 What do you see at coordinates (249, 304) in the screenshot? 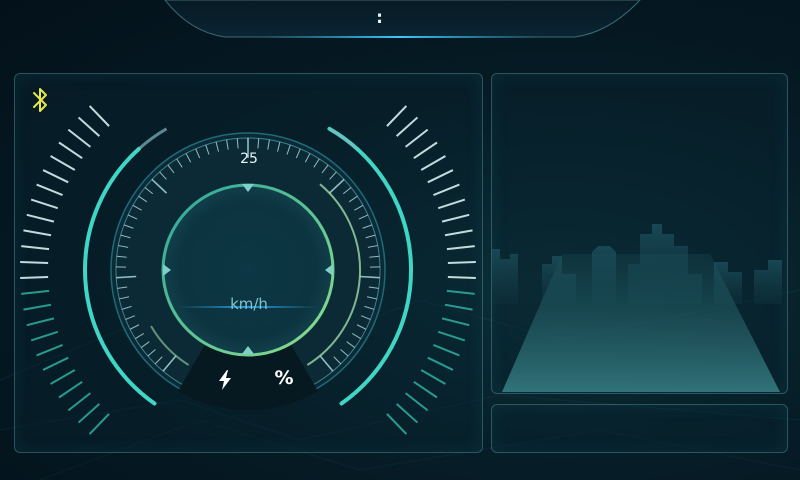
I see `speed-unit-label: km/h` at bounding box center [249, 304].